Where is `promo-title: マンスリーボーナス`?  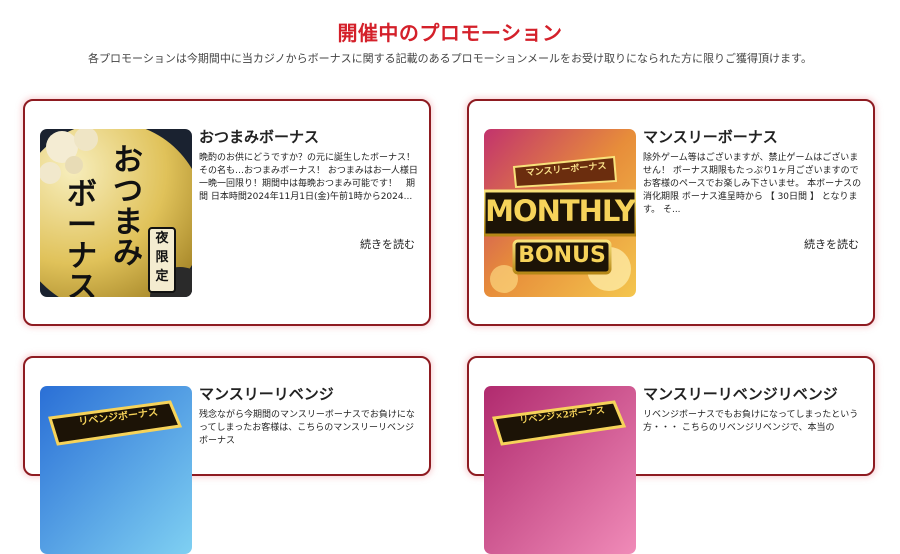
promo-title: マンスリーボーナス is located at coordinates (710, 137).